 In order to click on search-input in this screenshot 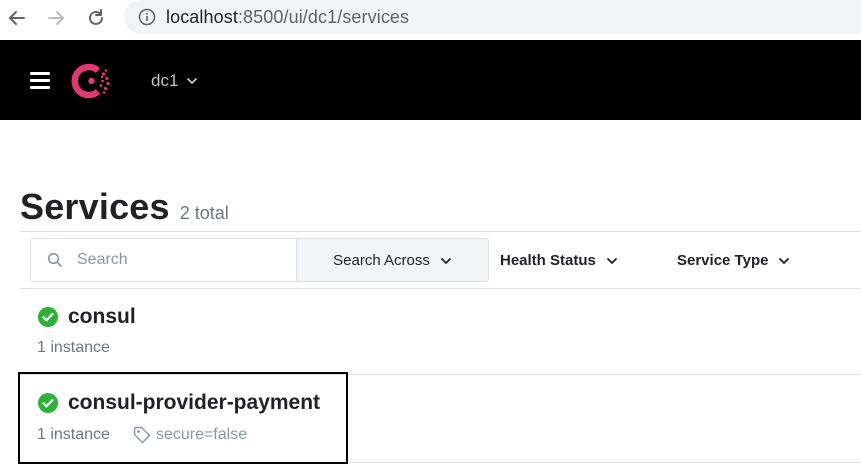, I will do `click(177, 260)`.